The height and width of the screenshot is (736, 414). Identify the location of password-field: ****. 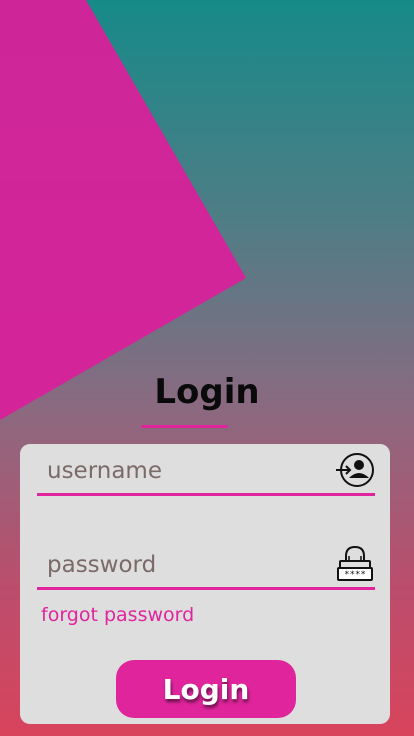
(206, 564).